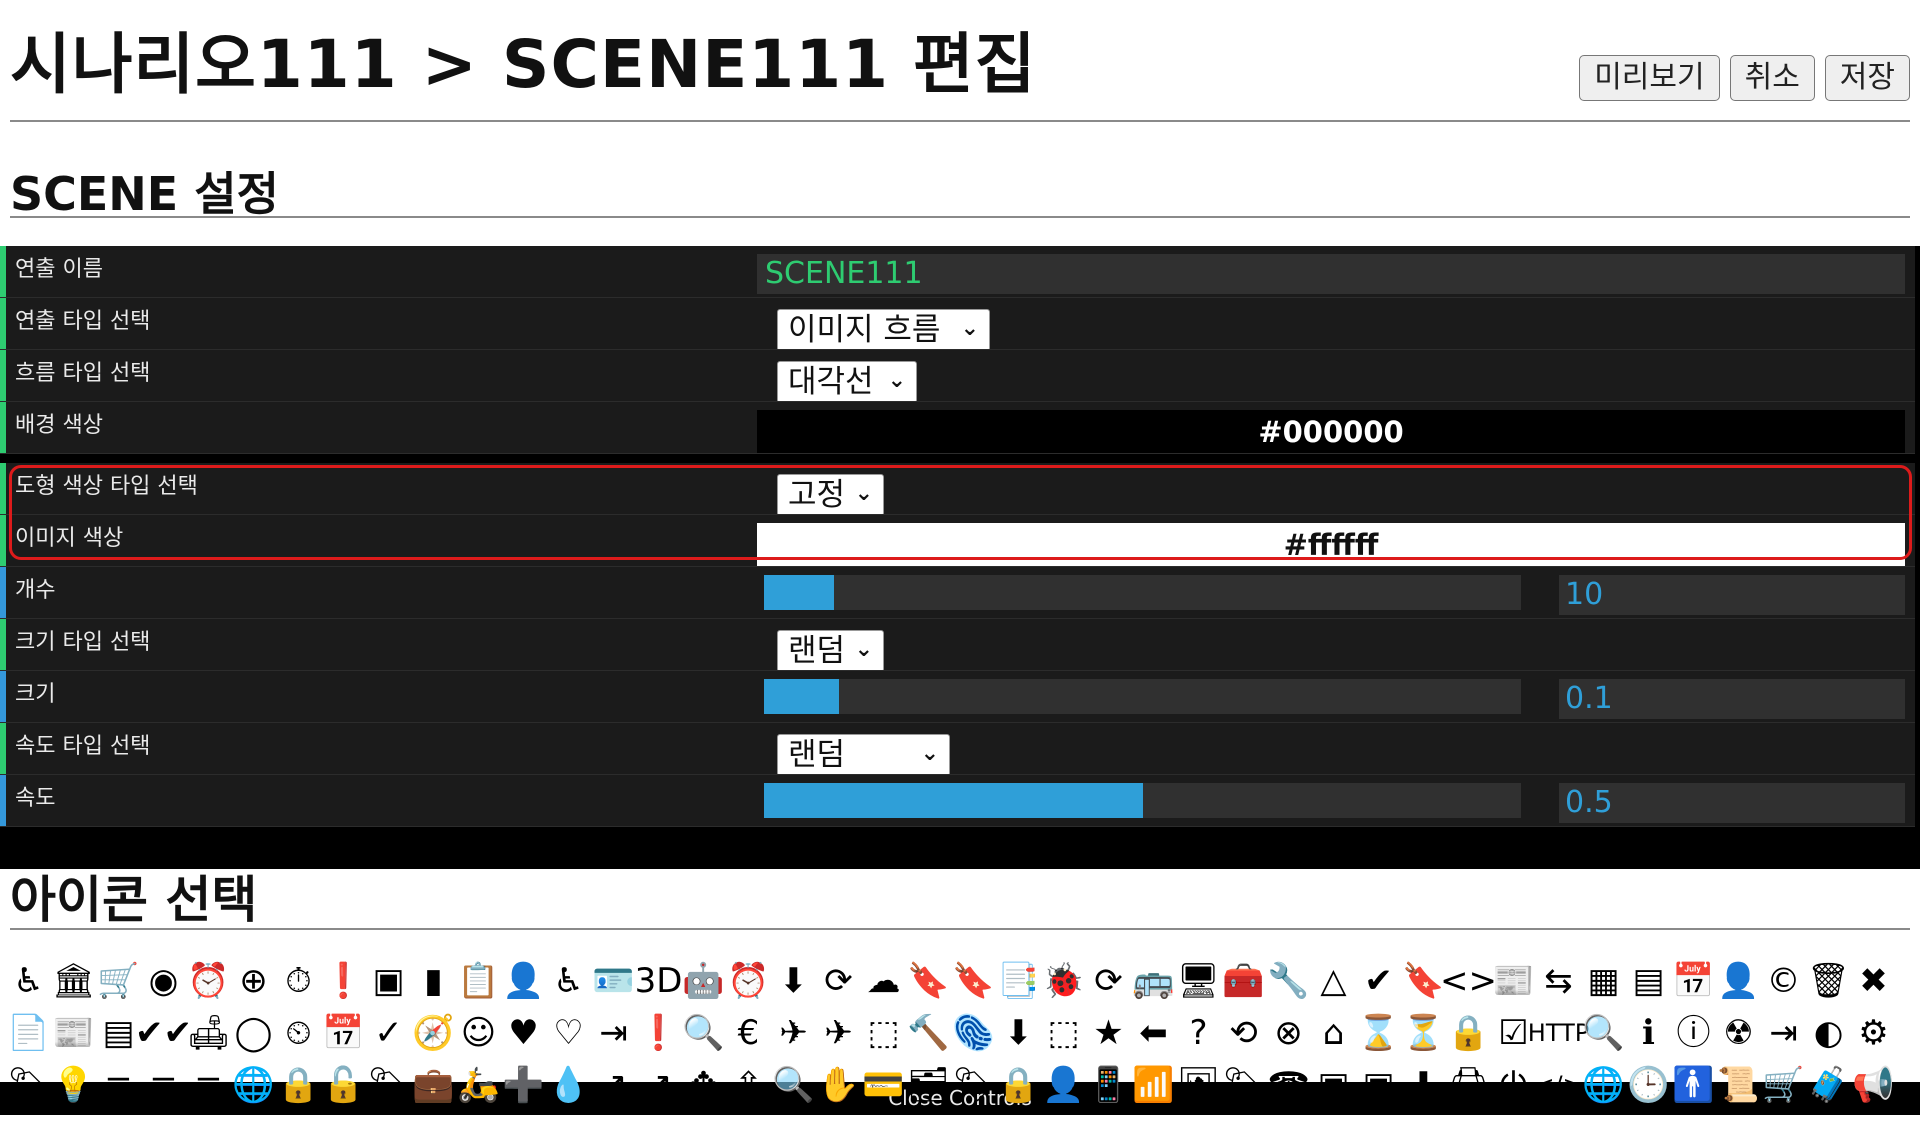  I want to click on accessibility-icon: ♿, so click(28, 981).